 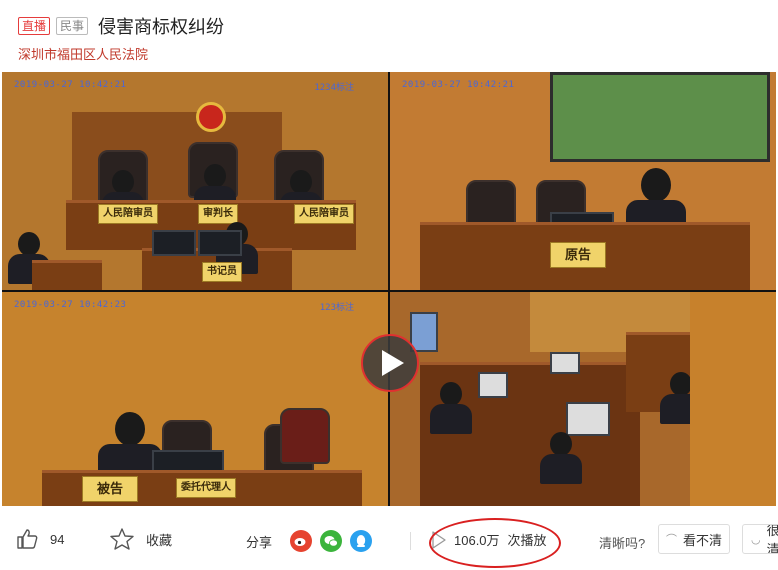 I want to click on unclear-button: ⌒ 看不清, so click(x=694, y=539).